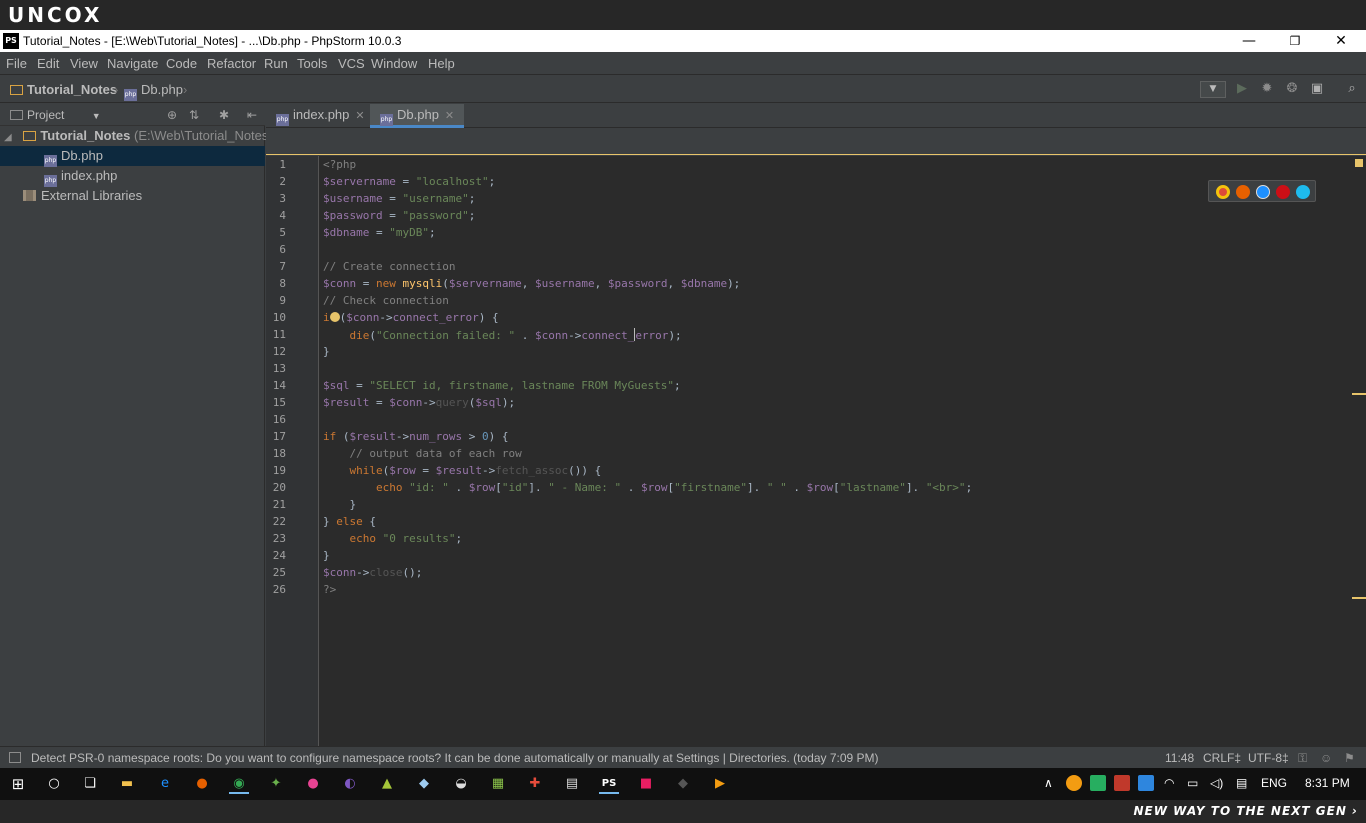 The width and height of the screenshot is (1366, 823). What do you see at coordinates (389, 266) in the screenshot?
I see `code-line: // Create connection` at bounding box center [389, 266].